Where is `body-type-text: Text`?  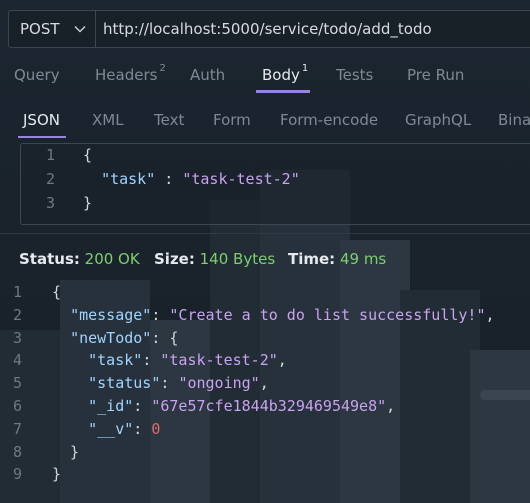
body-type-text: Text is located at coordinates (169, 120).